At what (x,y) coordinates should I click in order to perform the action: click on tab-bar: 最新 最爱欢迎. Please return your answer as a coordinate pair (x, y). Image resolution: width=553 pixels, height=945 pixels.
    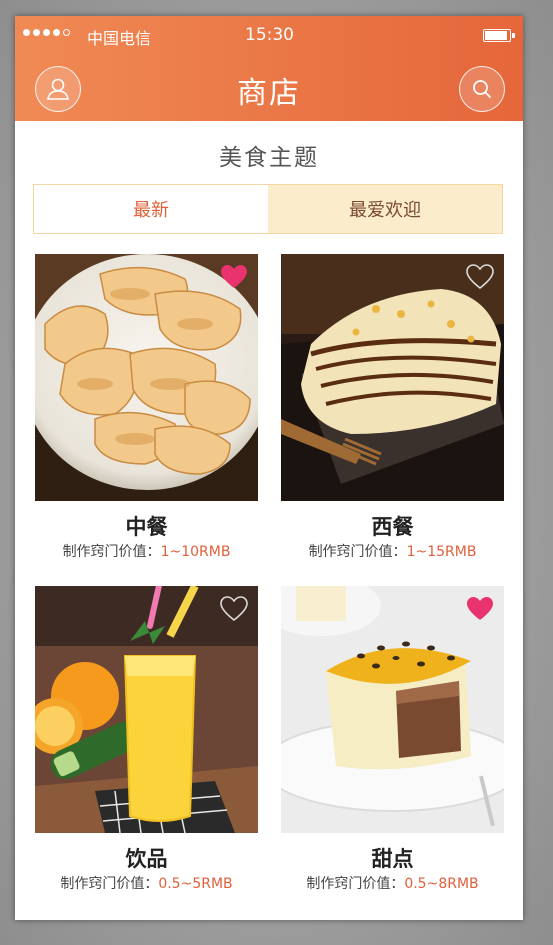
    Looking at the image, I should click on (268, 209).